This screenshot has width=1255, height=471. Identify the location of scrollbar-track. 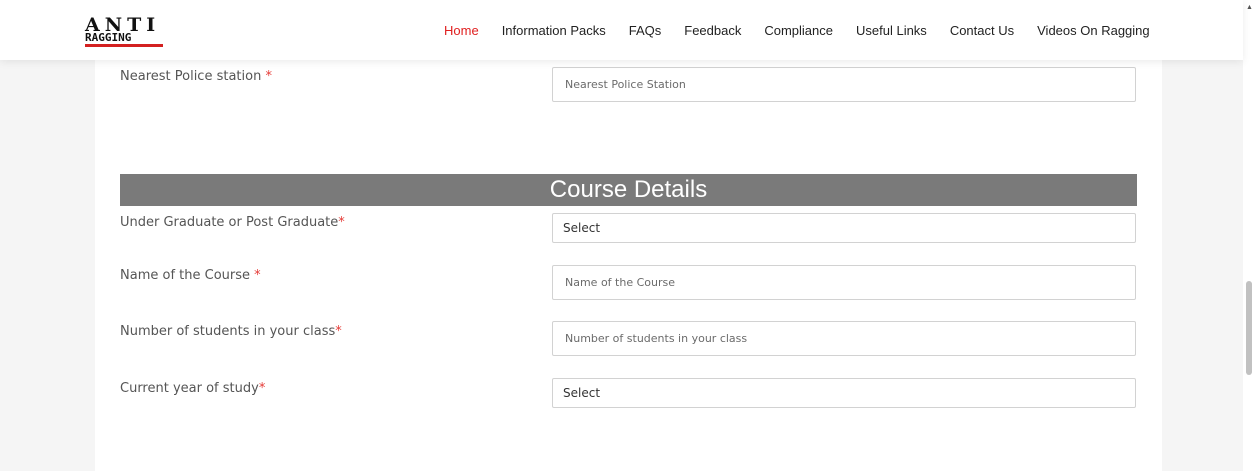
(1249, 235).